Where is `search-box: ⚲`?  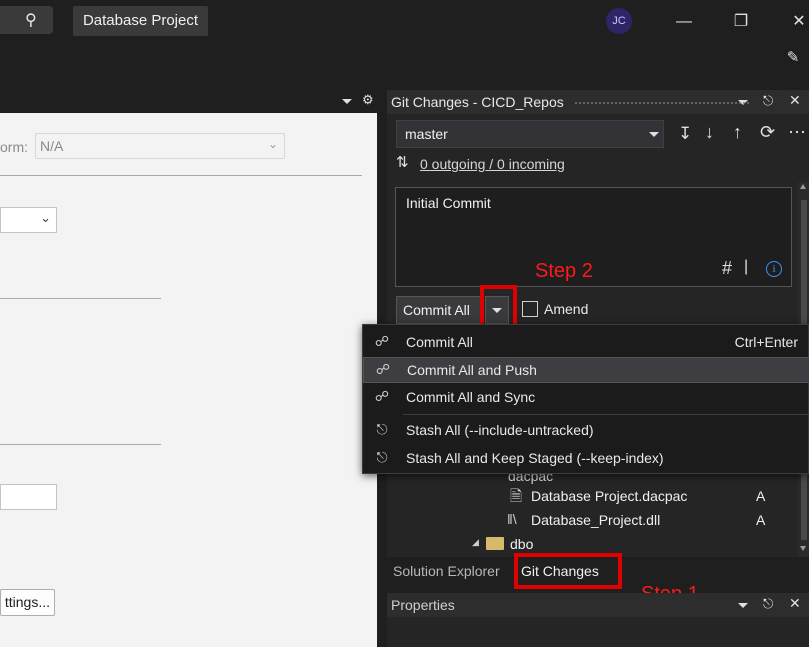 search-box: ⚲ is located at coordinates (26, 20).